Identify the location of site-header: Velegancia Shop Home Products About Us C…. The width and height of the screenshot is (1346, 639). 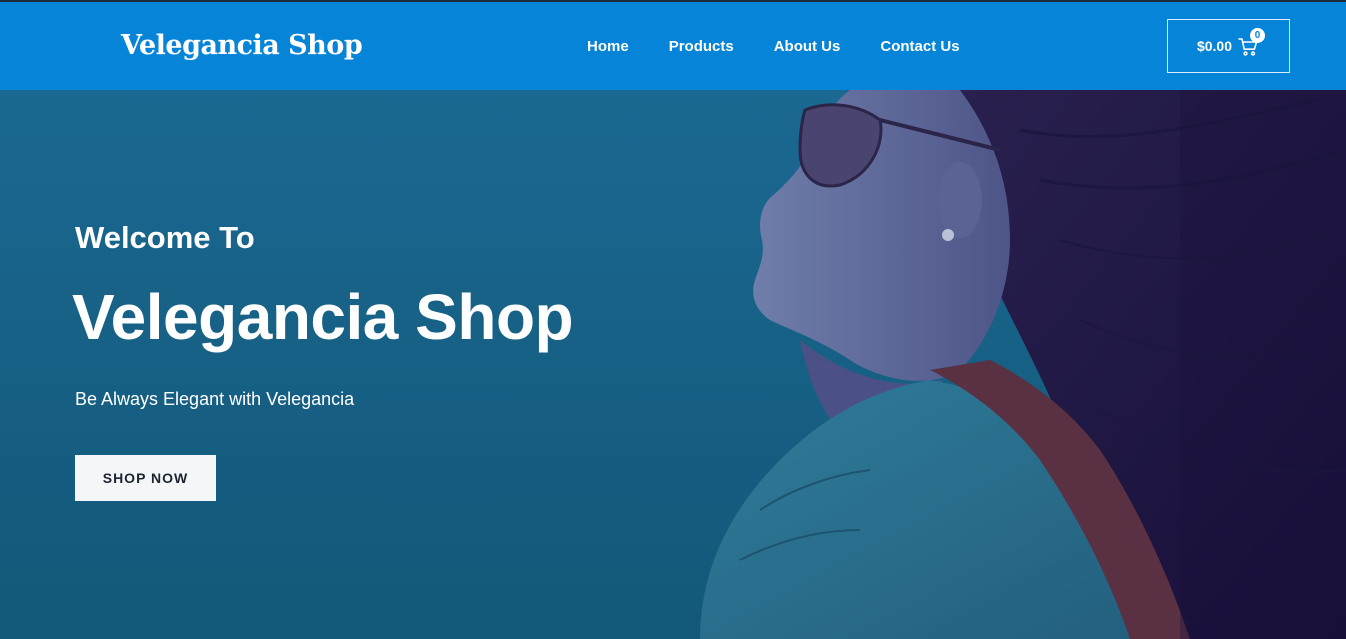
(673, 46).